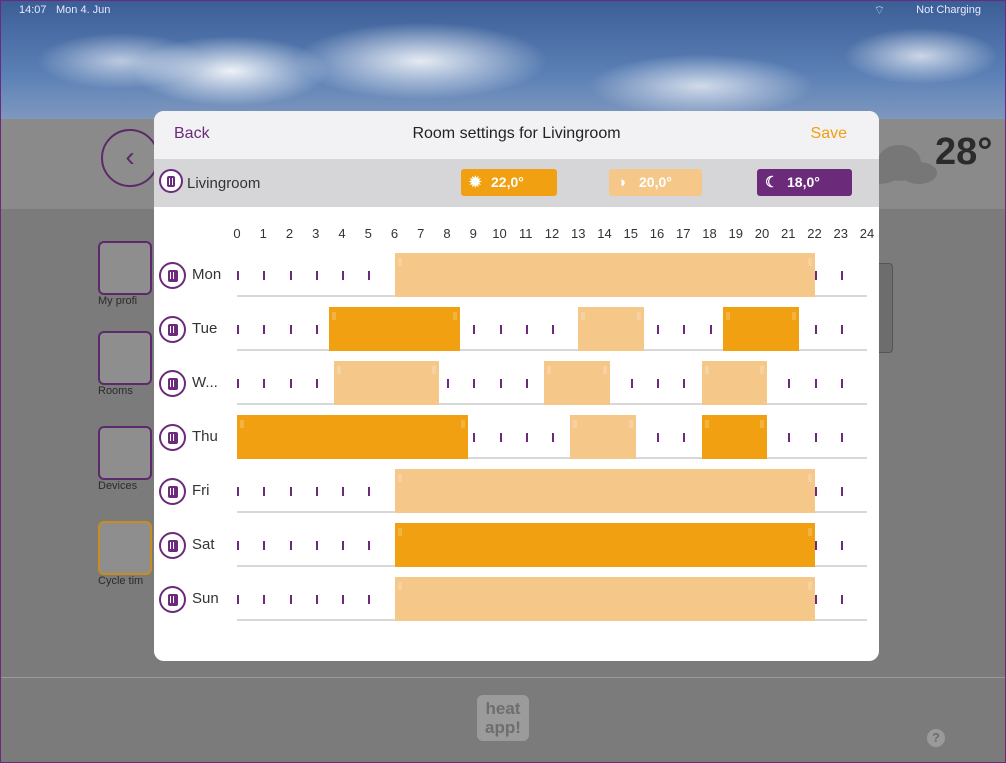 The width and height of the screenshot is (1006, 763). Describe the element at coordinates (201, 490) in the screenshot. I see `day-label: Fri` at that location.